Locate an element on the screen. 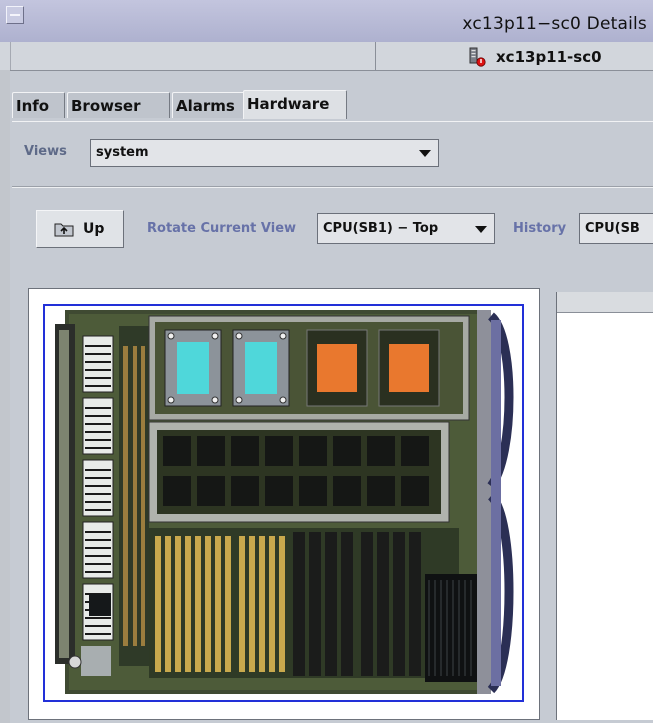 The width and height of the screenshot is (653, 723). rotate-view-value: CPU(SB1) − Top is located at coordinates (381, 228).